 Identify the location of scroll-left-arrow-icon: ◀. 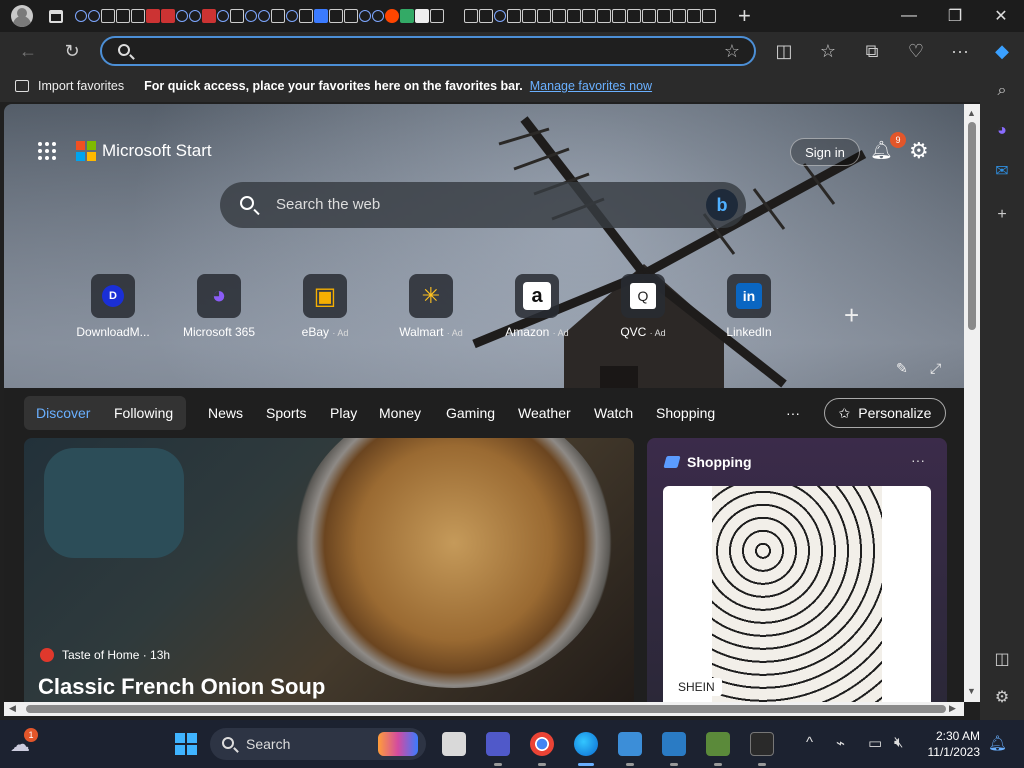
(12, 708).